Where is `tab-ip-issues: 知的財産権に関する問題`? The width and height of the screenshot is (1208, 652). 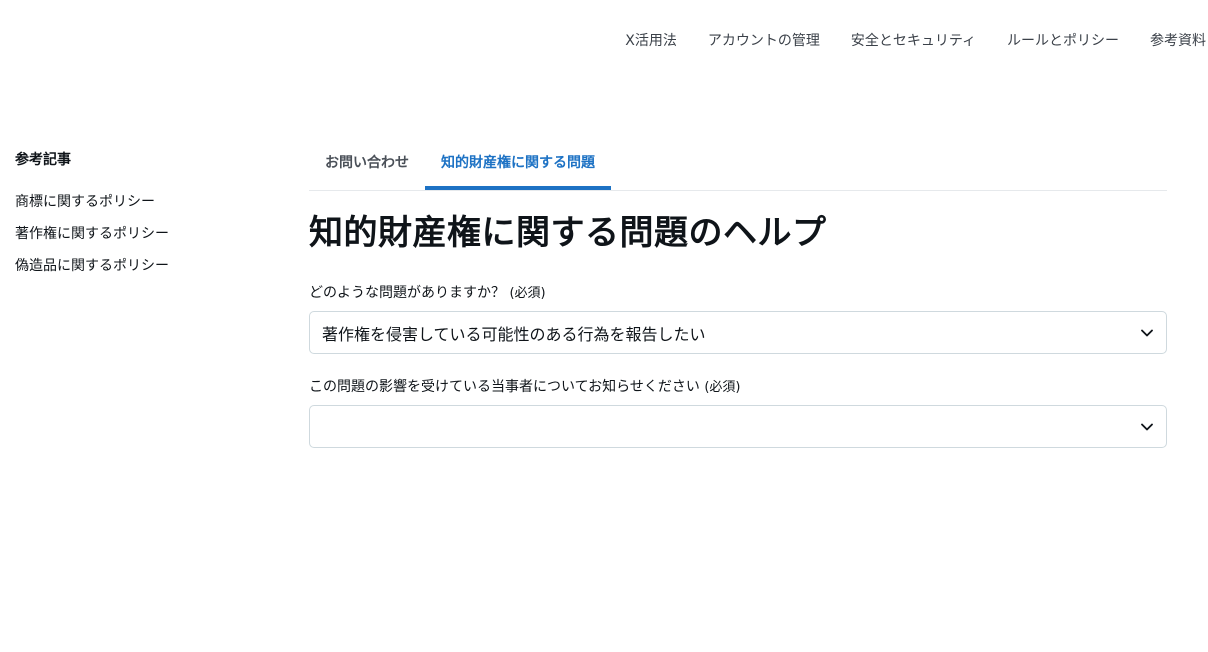 tab-ip-issues: 知的財産権に関する問題 is located at coordinates (518, 165).